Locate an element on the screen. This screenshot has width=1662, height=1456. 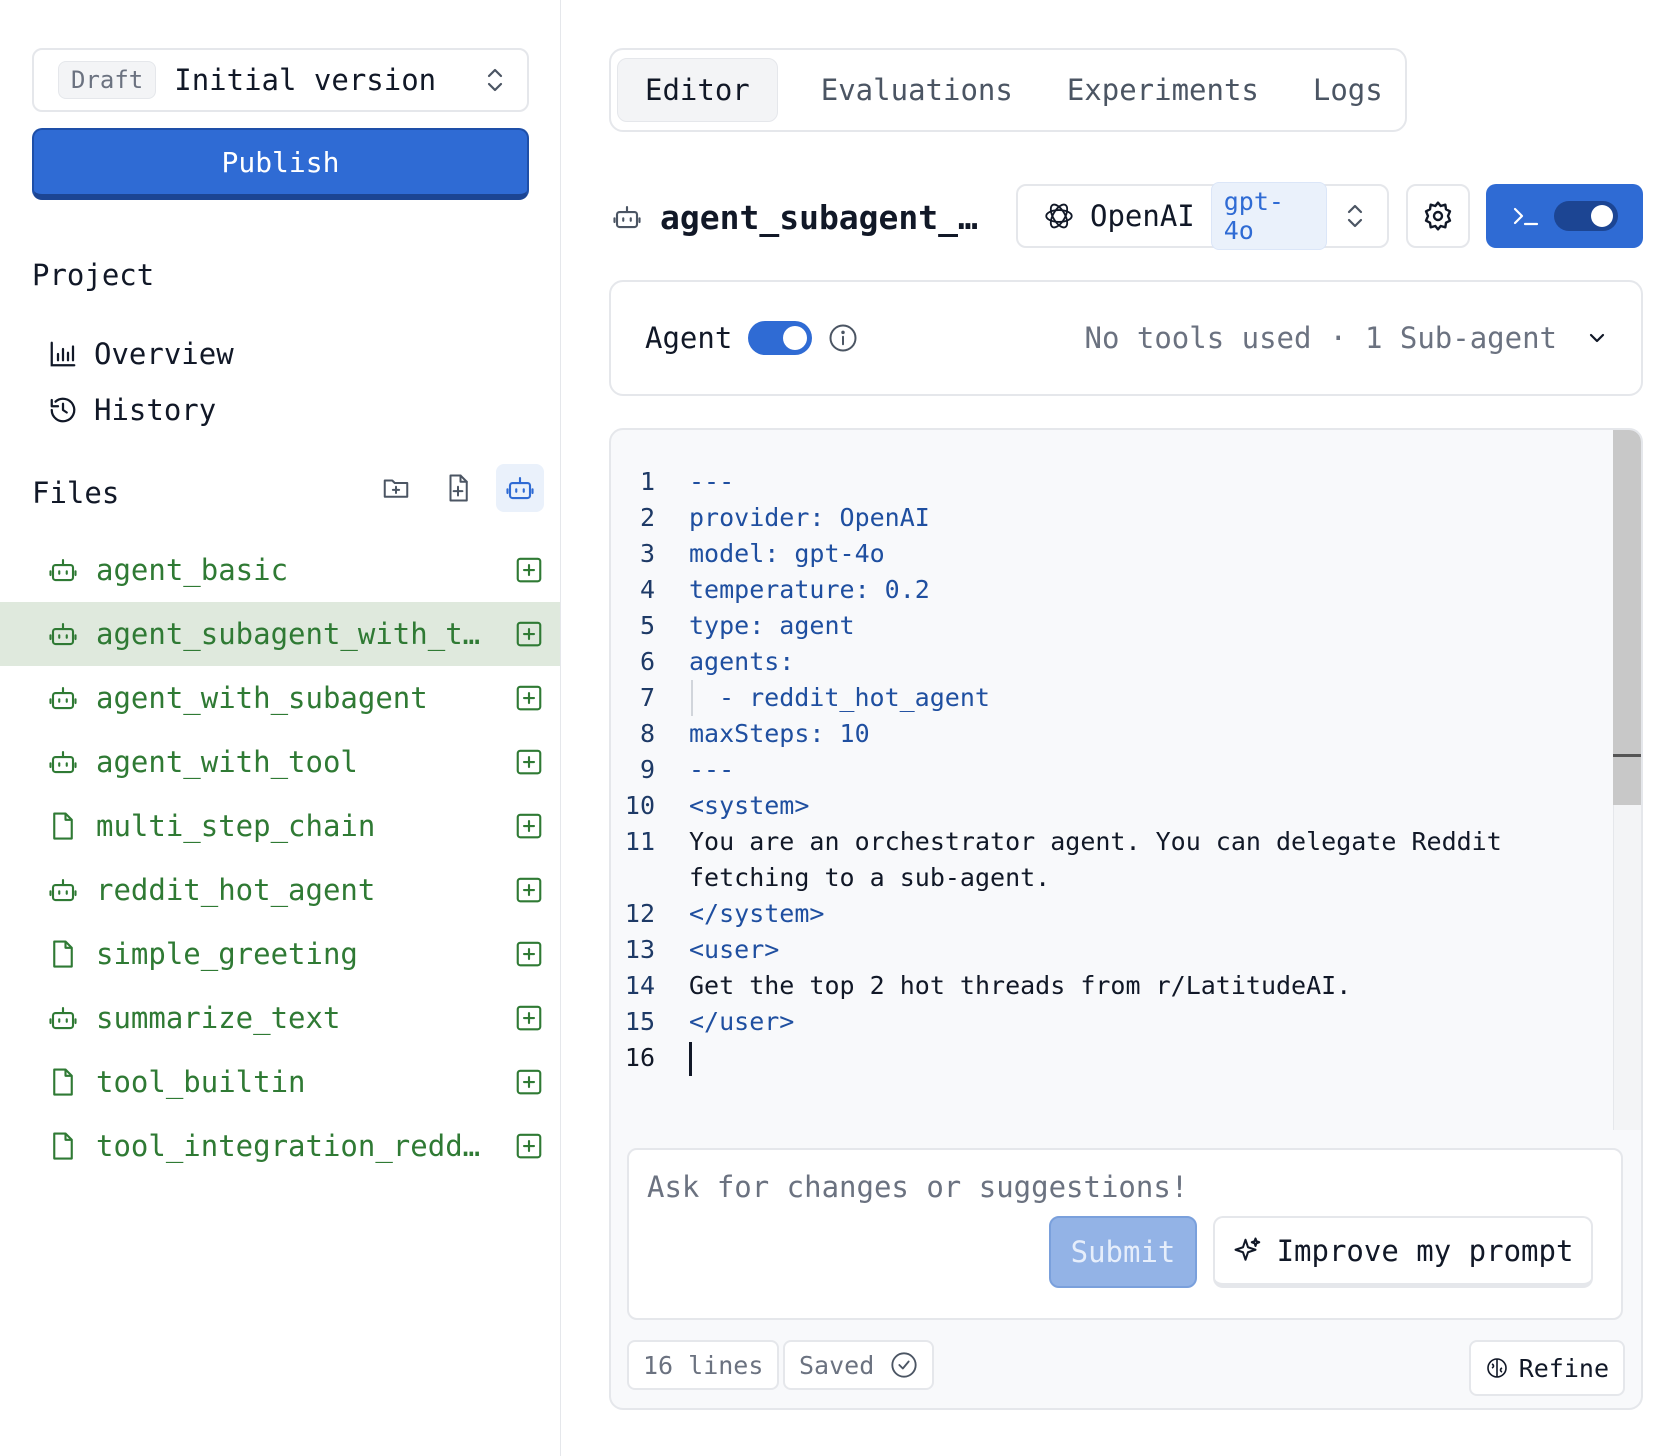
code-line: 16 is located at coordinates (1108, 1058).